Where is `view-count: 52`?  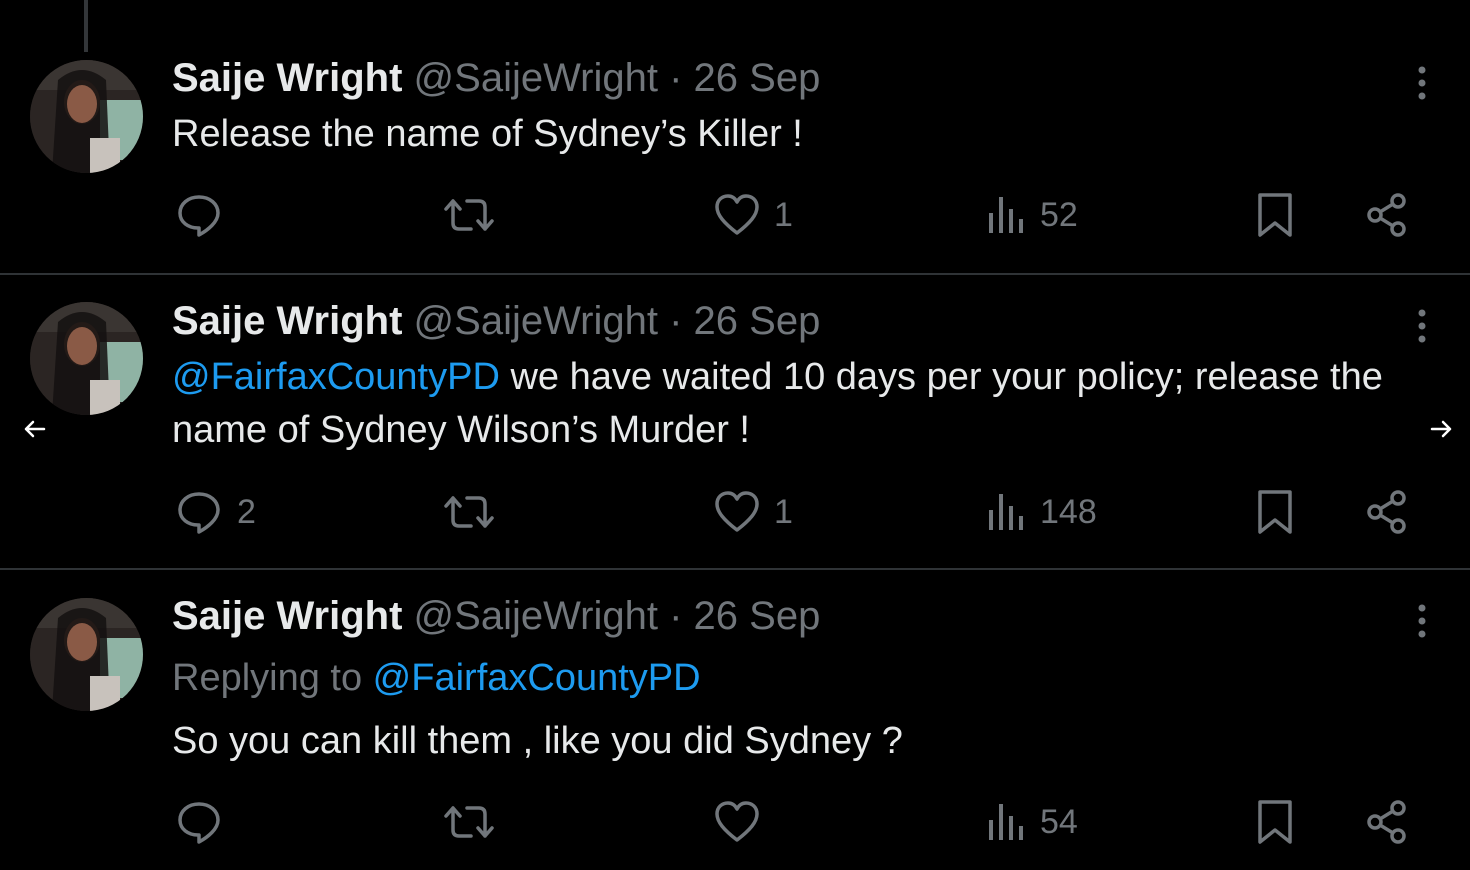
view-count: 52 is located at coordinates (1059, 214).